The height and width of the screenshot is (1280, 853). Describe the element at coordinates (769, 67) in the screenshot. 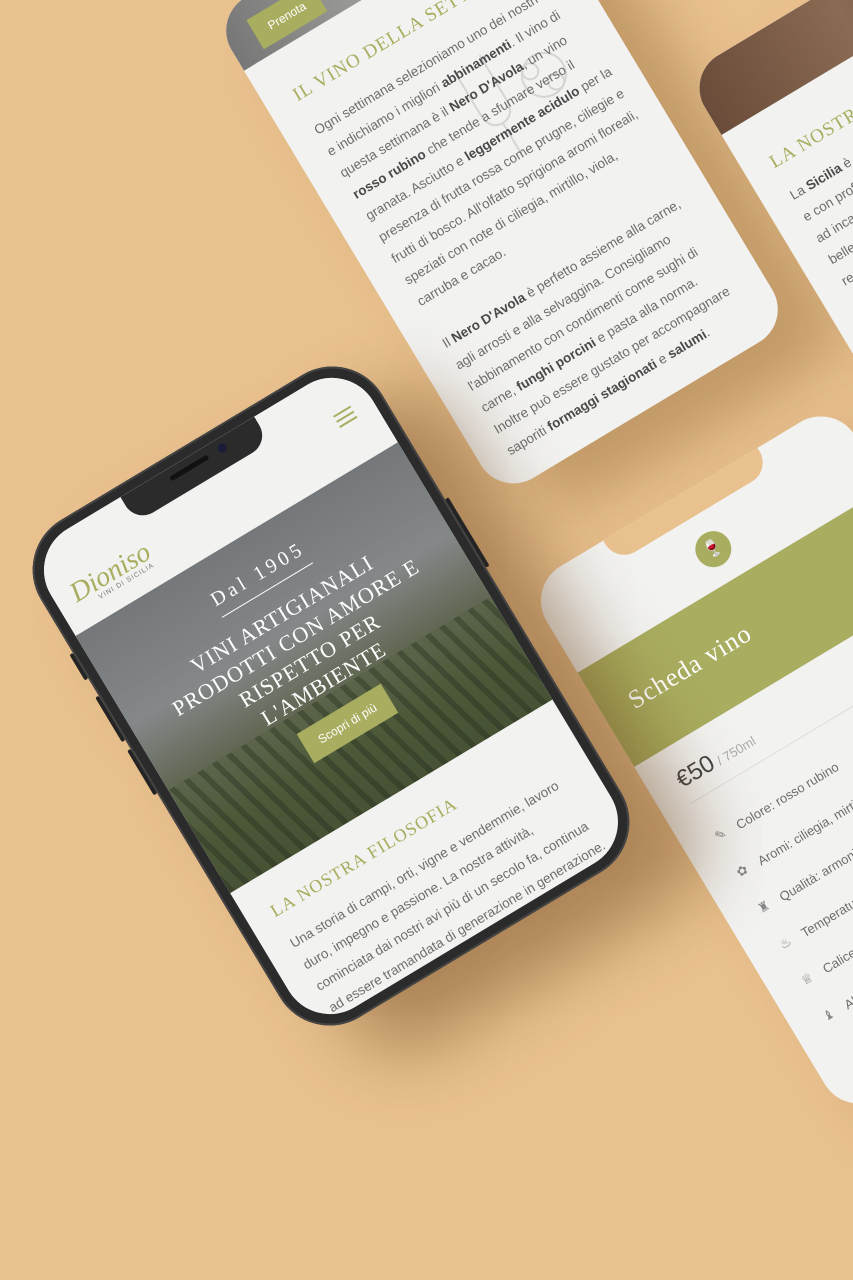

I see `header-photo` at that location.